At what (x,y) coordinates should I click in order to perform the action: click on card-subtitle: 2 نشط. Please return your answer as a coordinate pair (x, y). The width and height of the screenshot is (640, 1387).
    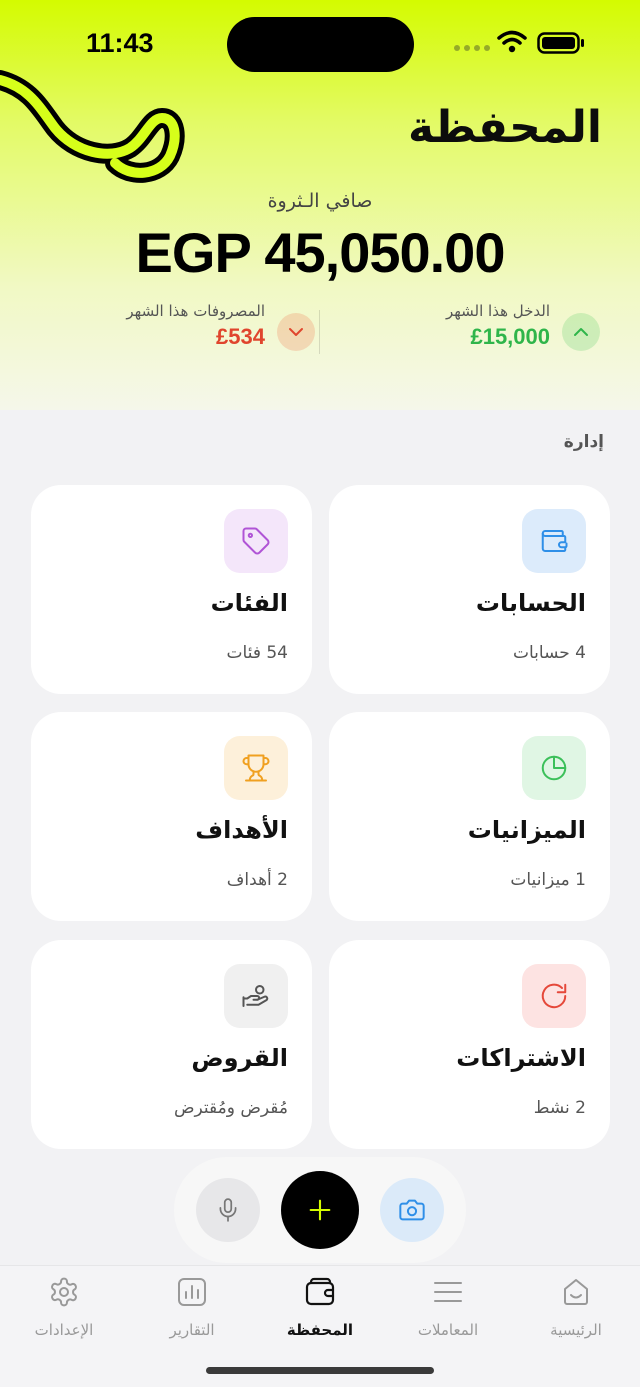
    Looking at the image, I should click on (559, 1108).